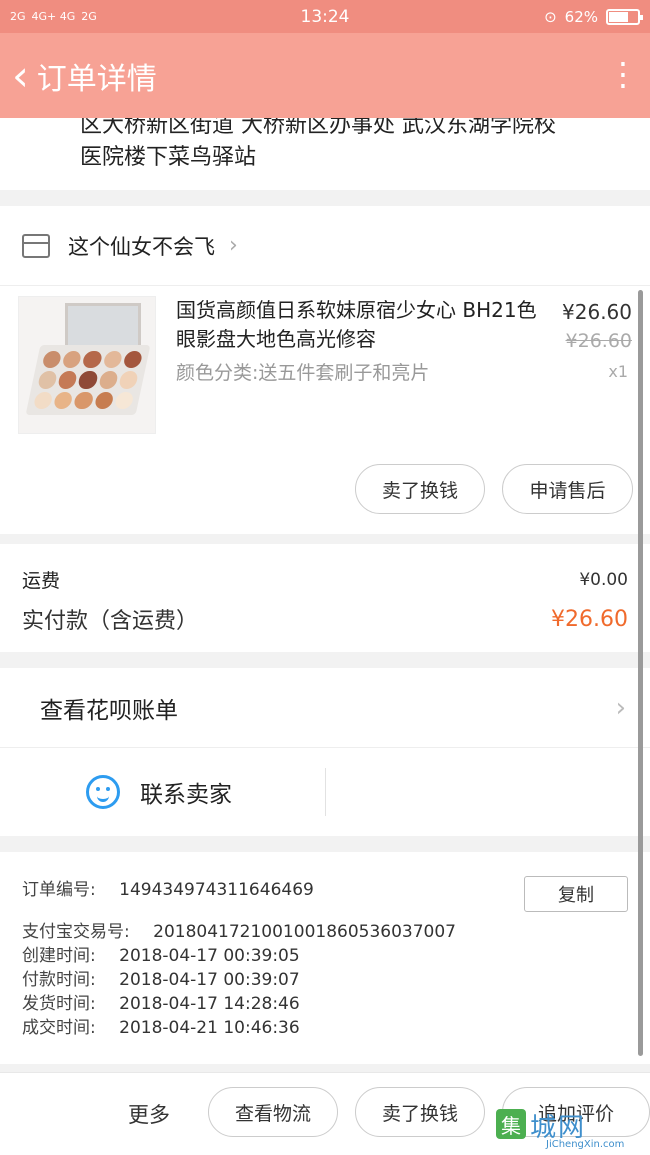  Describe the element at coordinates (581, 16) in the screenshot. I see `battery-percent: 62%` at that location.